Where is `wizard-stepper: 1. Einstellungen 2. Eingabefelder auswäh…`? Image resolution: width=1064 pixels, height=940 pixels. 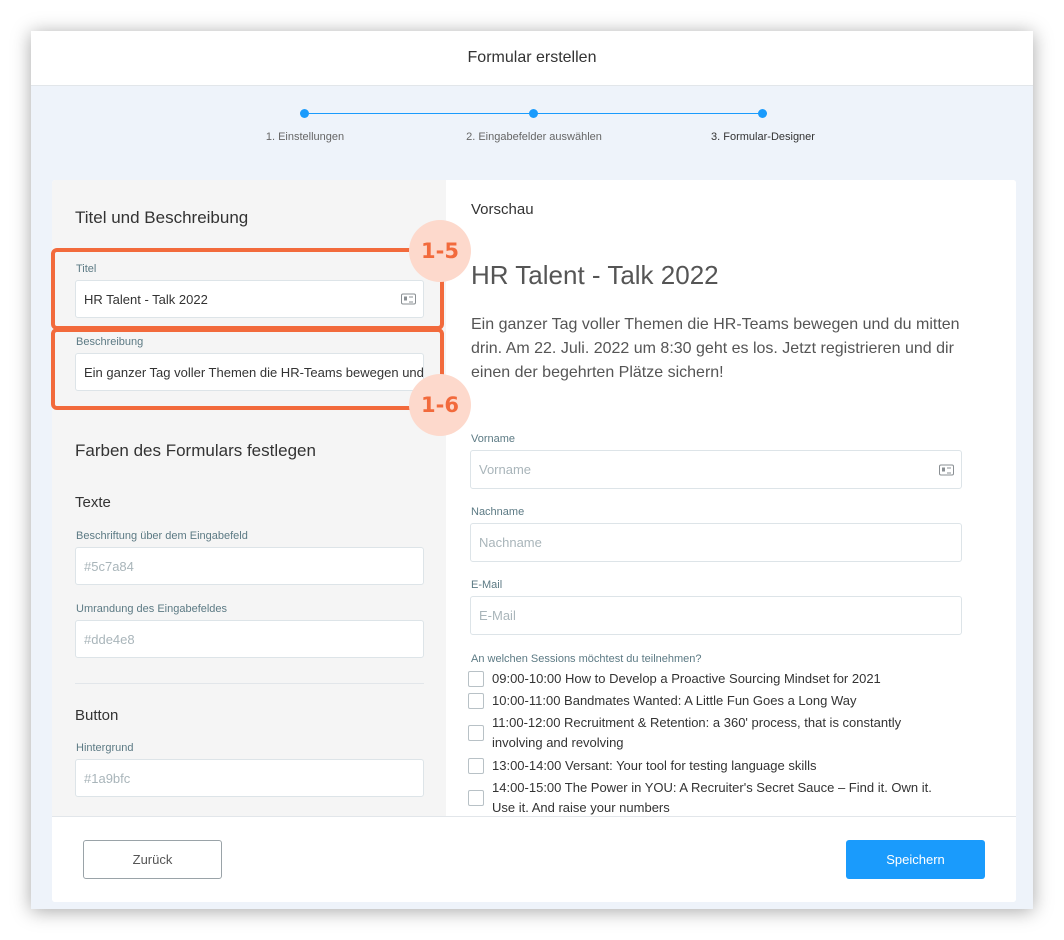 wizard-stepper: 1. Einstellungen 2. Eingabefelder auswäh… is located at coordinates (532, 133).